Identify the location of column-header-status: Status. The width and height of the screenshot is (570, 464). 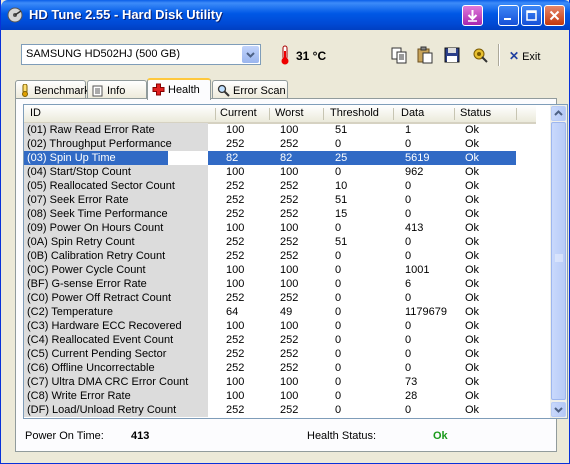
(475, 113).